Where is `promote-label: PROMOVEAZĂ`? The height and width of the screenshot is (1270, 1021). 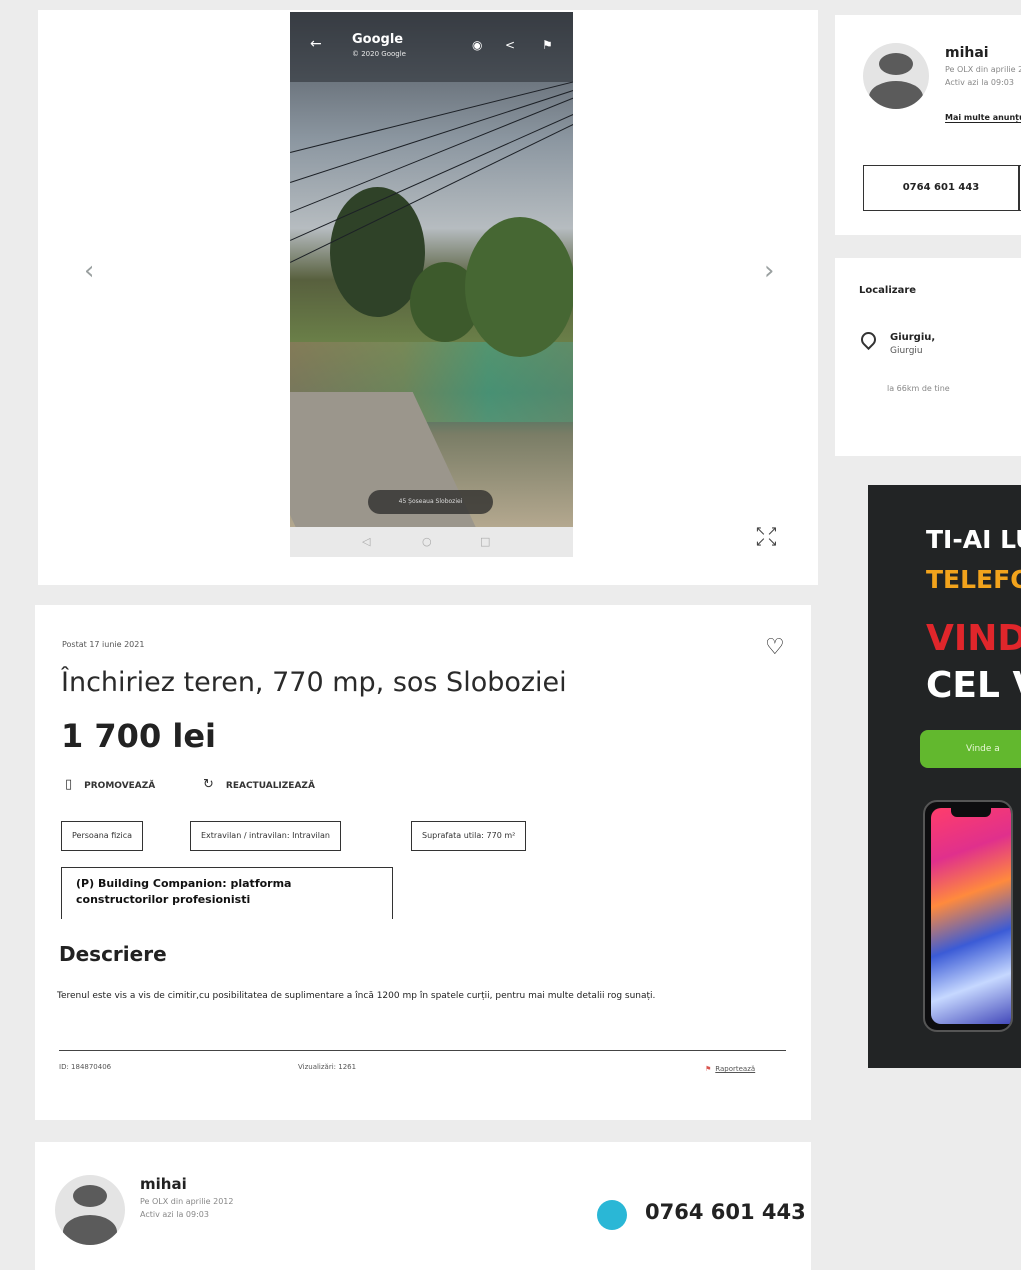
promote-label: PROMOVEAZĂ is located at coordinates (120, 786).